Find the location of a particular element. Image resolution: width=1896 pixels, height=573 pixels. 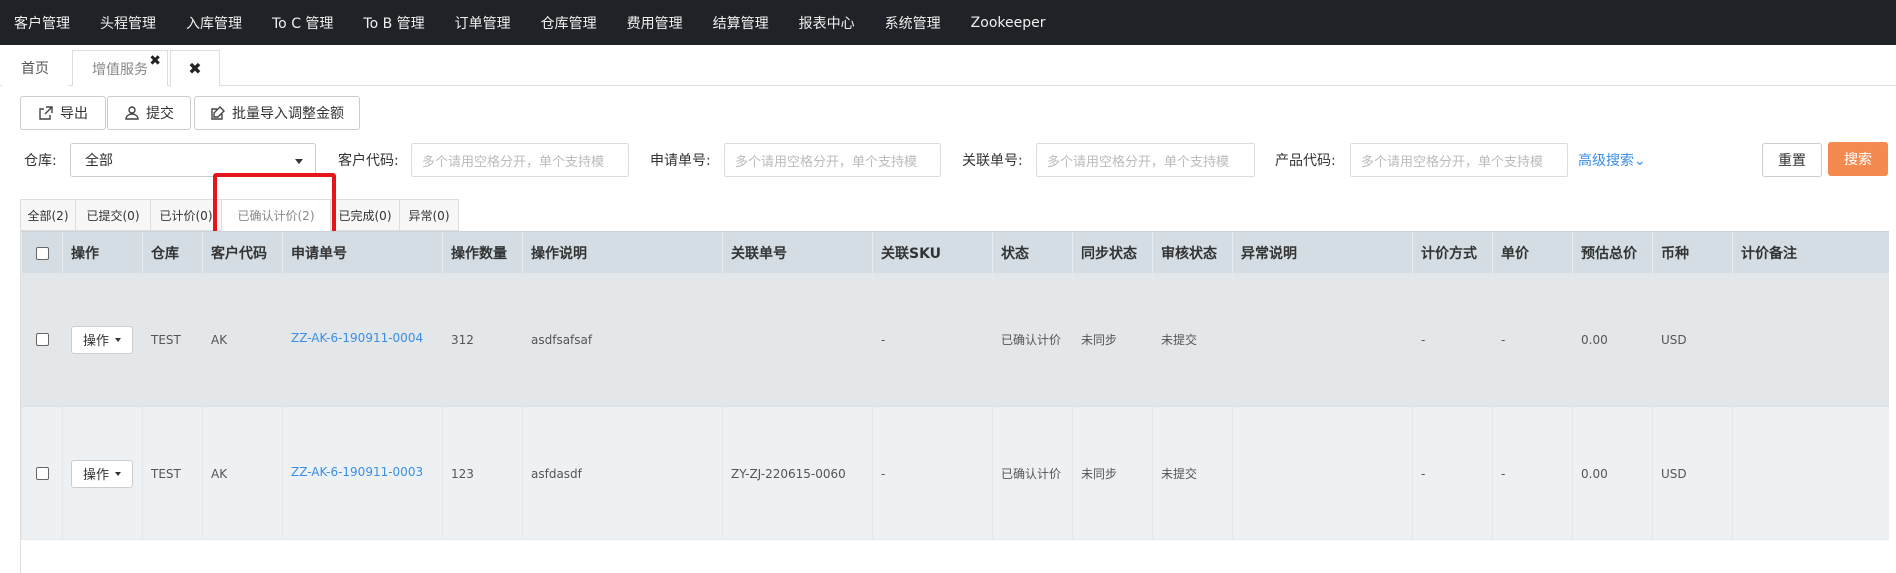

product-code-input: 多个请用空格分开，单个支持模 is located at coordinates (1459, 160).